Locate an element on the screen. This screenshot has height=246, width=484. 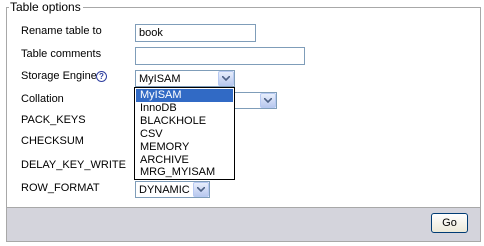
table-comments-label: Table comments is located at coordinates (61, 54).